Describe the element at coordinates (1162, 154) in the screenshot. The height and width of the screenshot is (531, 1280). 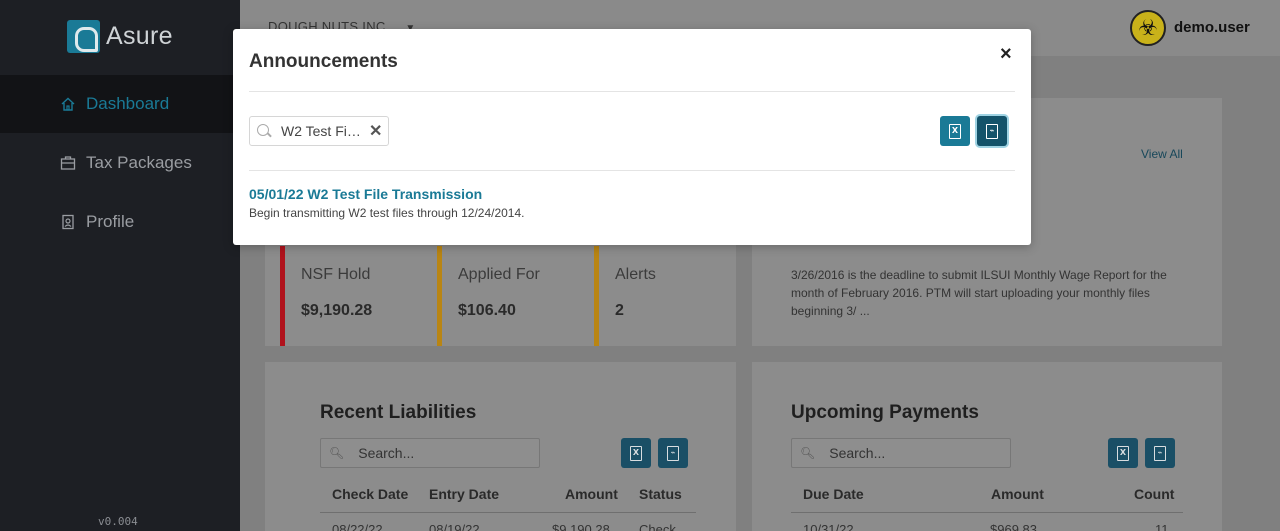
I see `view-all-link: View All` at that location.